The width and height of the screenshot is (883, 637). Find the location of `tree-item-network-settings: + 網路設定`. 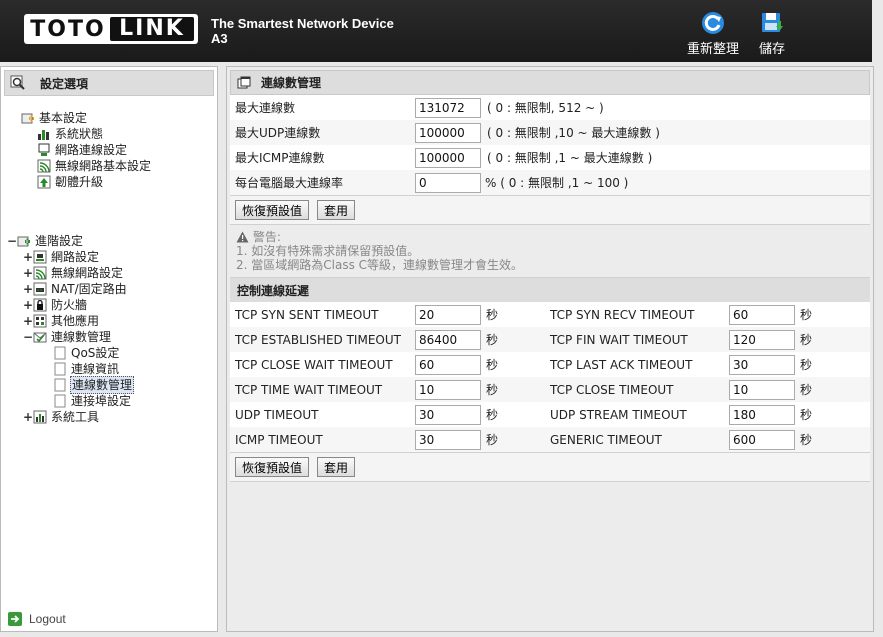

tree-item-network-settings: + 網路設定 is located at coordinates (61, 257).